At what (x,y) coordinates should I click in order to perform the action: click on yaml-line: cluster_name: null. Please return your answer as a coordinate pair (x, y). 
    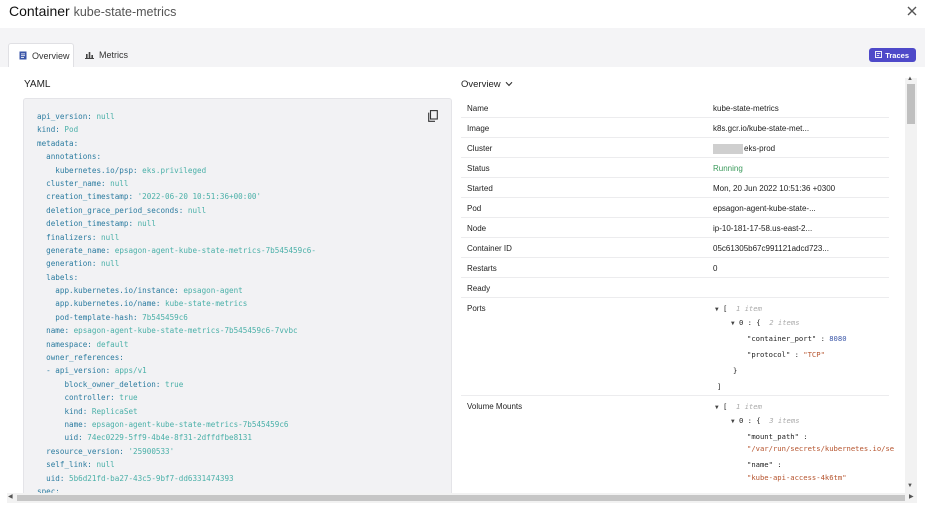
    Looking at the image, I should click on (176, 183).